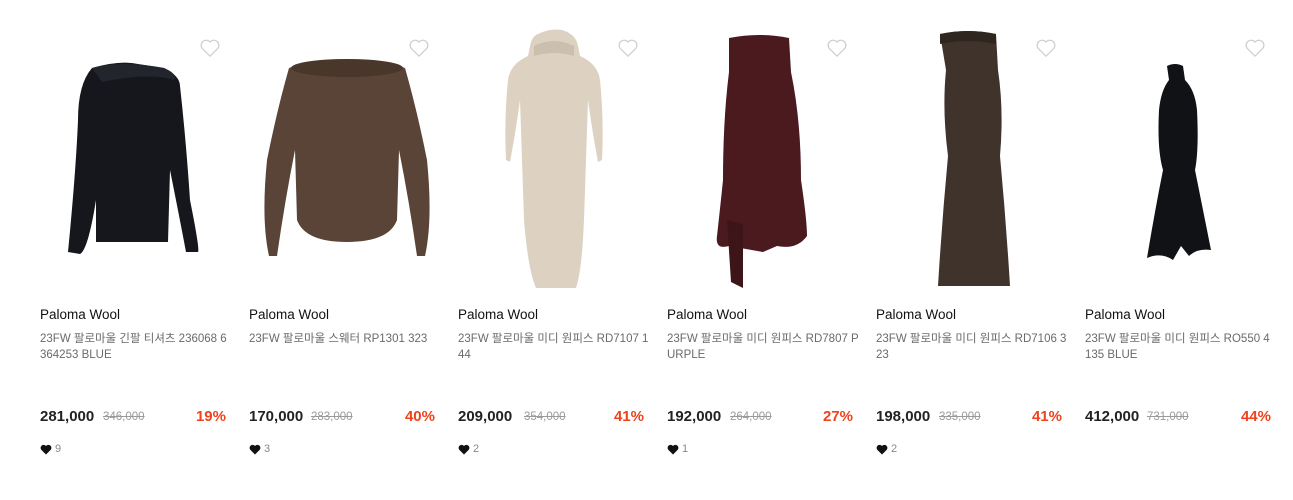 This screenshot has width=1293, height=500. What do you see at coordinates (763, 347) in the screenshot?
I see `product-name: 23FW 팔로마울 미디 원피스 RD7807 PURPLE` at bounding box center [763, 347].